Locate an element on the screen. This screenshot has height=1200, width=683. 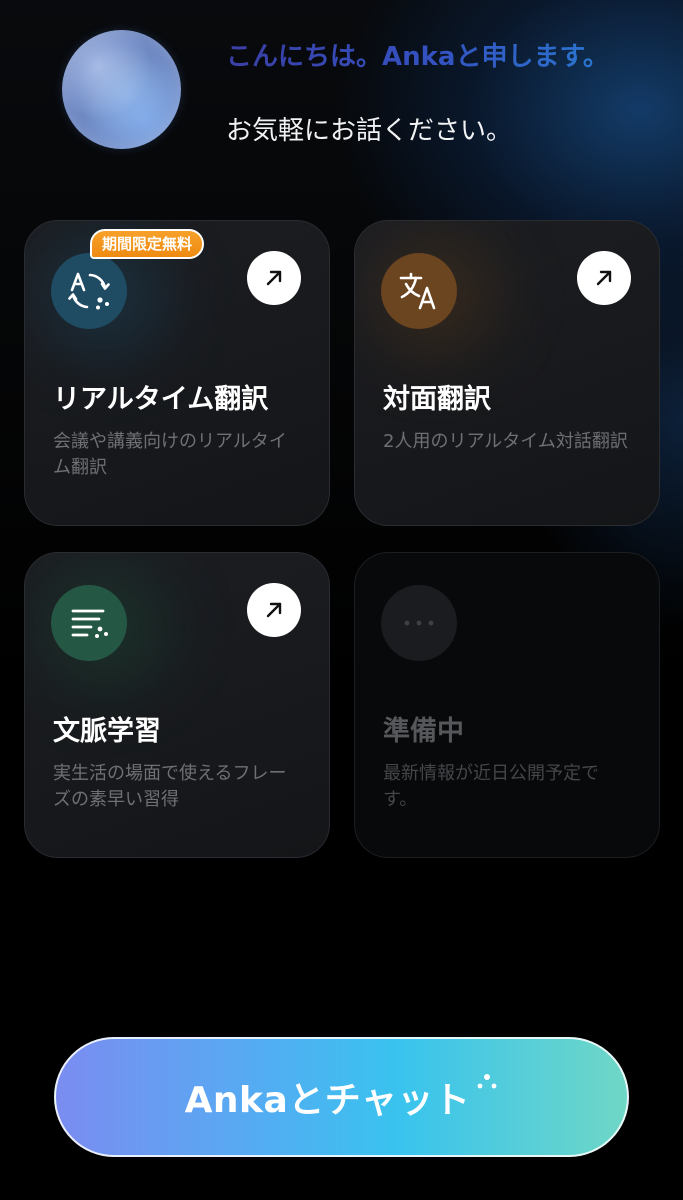
card-description: 実生活の場面で使えるフレーズの素早い習得 is located at coordinates (170, 786).